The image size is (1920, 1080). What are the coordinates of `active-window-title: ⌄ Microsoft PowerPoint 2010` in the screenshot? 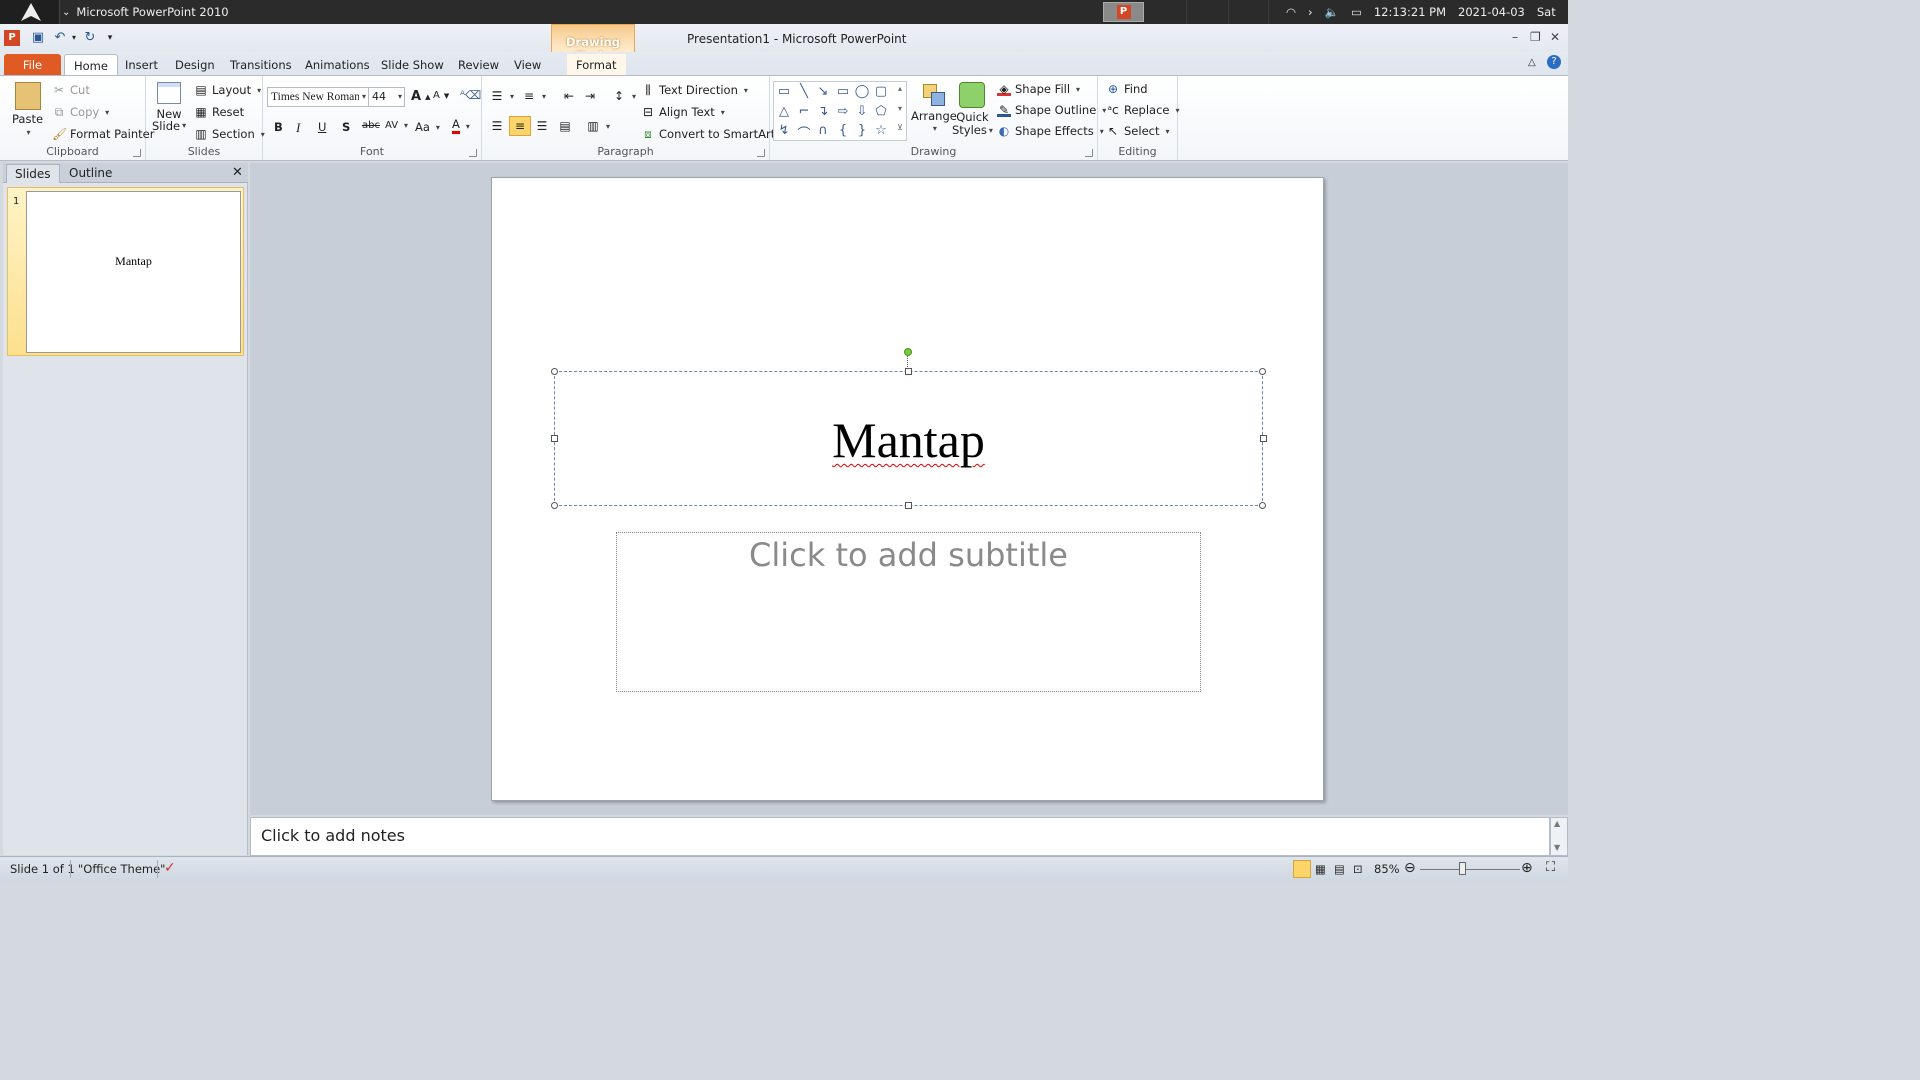 It's located at (145, 12).